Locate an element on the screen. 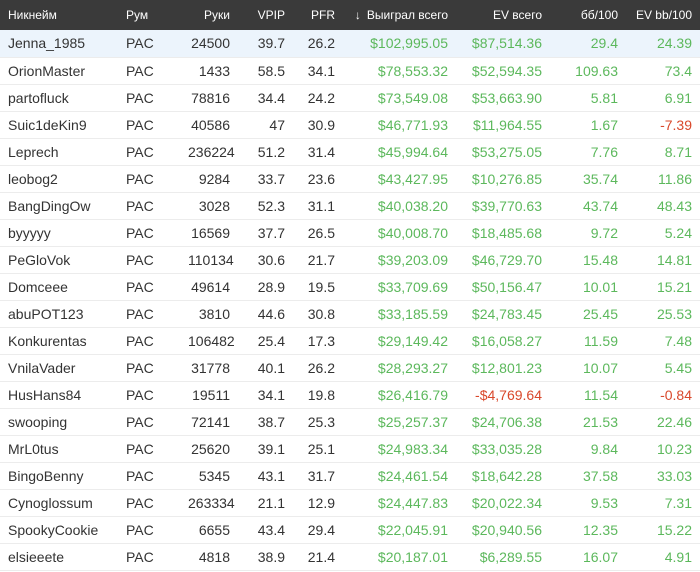  cell-bb100: 29.4 is located at coordinates (604, 43).